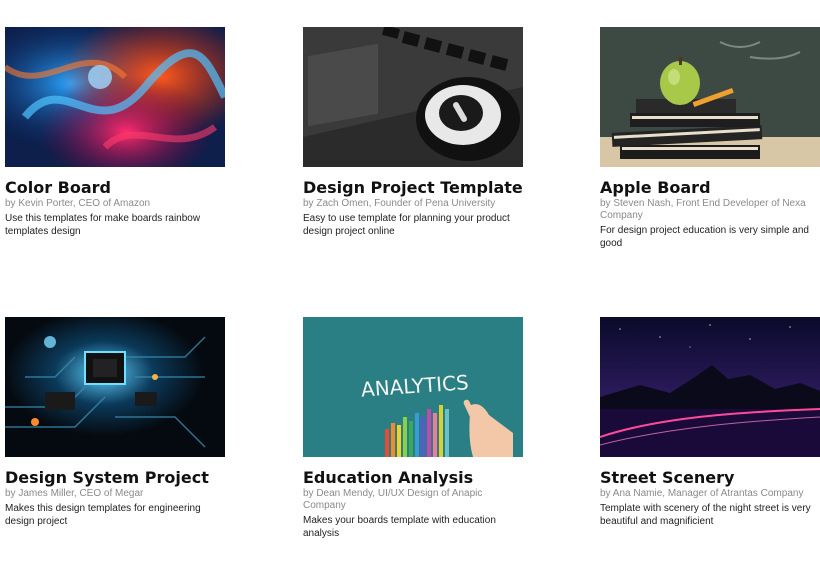 This screenshot has width=820, height=569. I want to click on card-author: by James Miller, CEO of Megar, so click(74, 493).